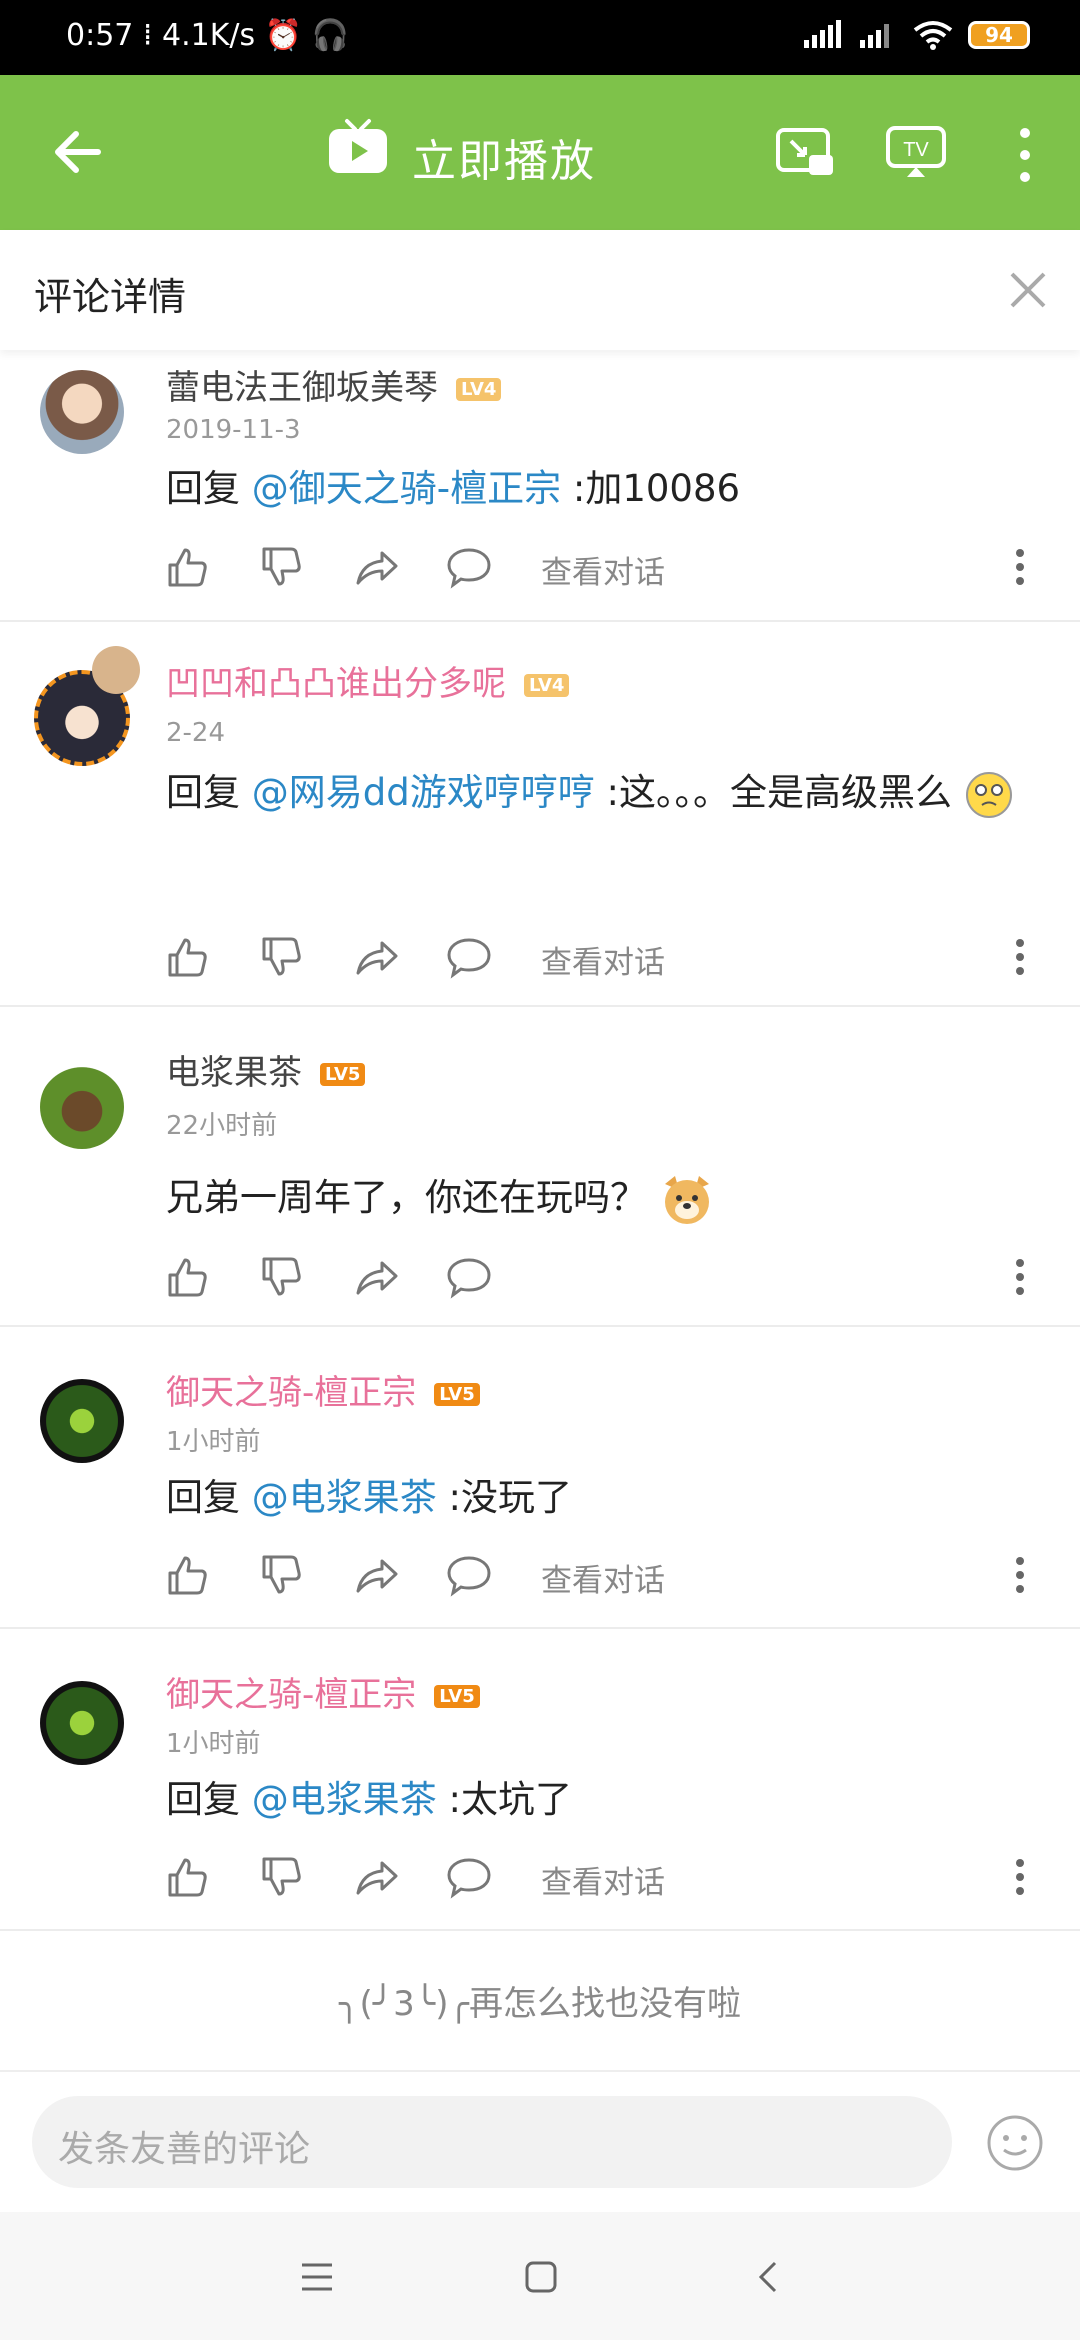 The height and width of the screenshot is (2340, 1080). Describe the element at coordinates (596, 793) in the screenshot. I see `comment-text: 回复 @网易dd游戏哼哼哼 :这。。。全是高级黑么` at that location.